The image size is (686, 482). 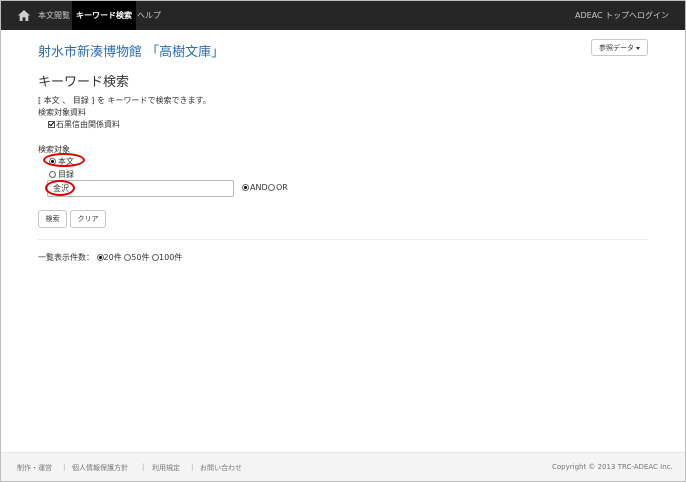 I want to click on site-title: 射水市新湊博物館 「高樹文庫」, so click(x=131, y=50).